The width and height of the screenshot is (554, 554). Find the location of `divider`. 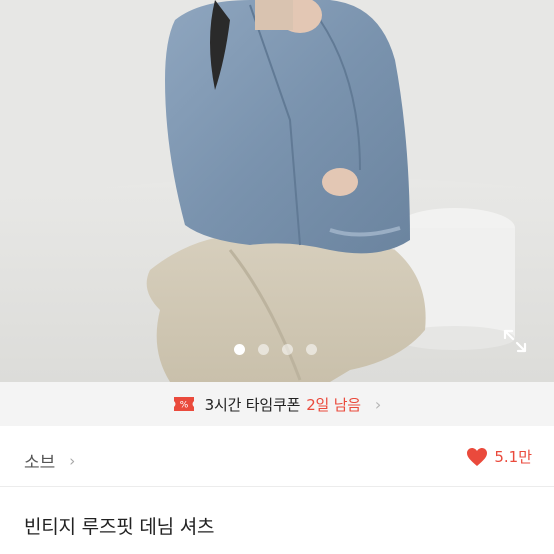

divider is located at coordinates (277, 486).